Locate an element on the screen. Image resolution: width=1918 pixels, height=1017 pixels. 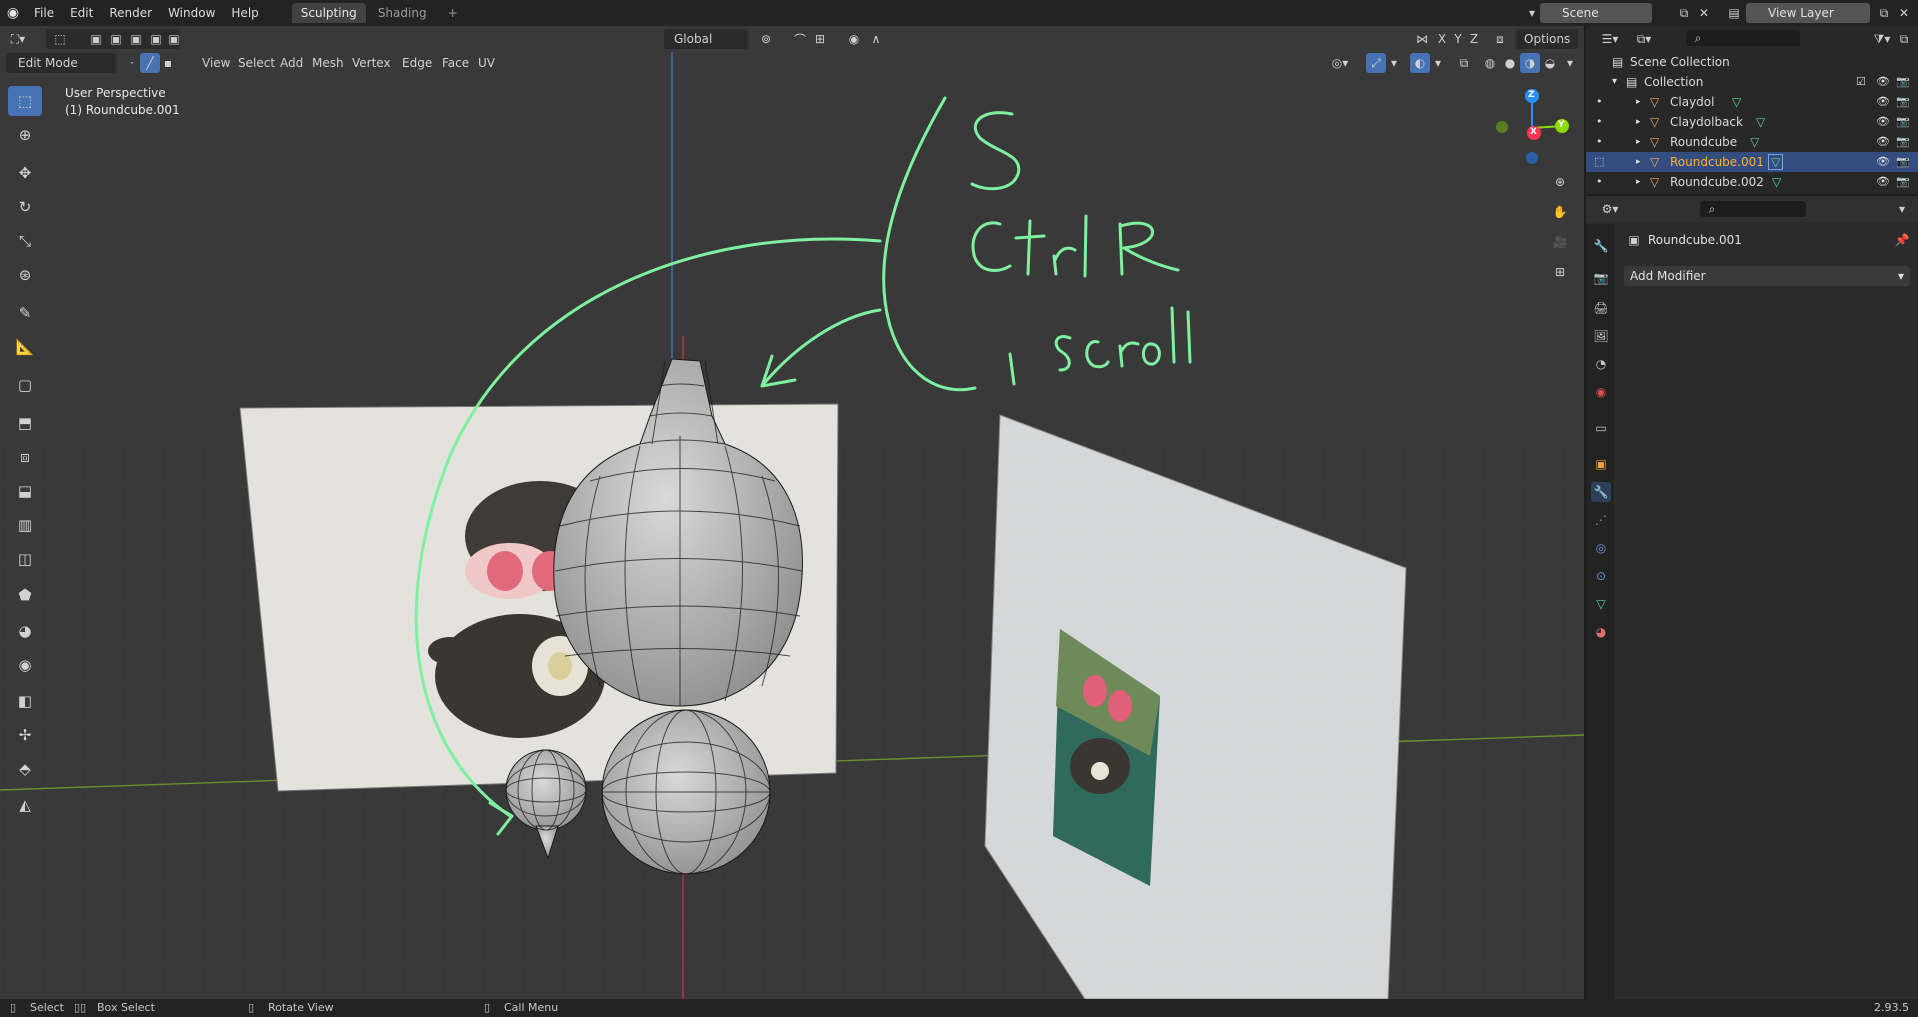
filter-icon: ⧩▾ is located at coordinates (1882, 39).